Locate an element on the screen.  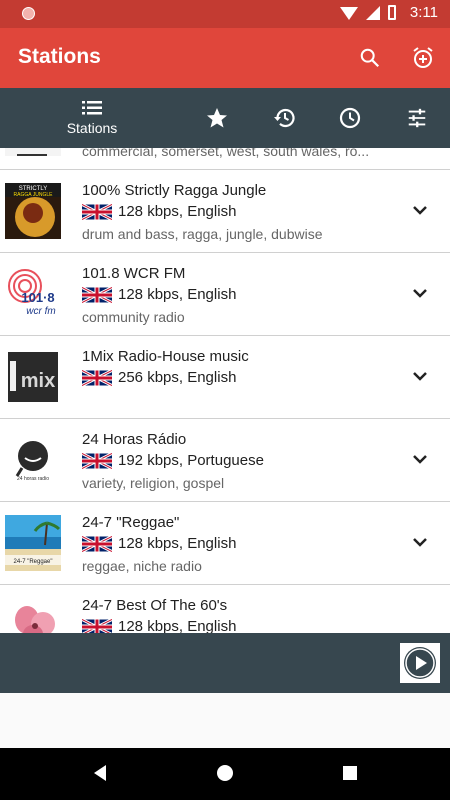
list-icon is located at coordinates (92, 108).